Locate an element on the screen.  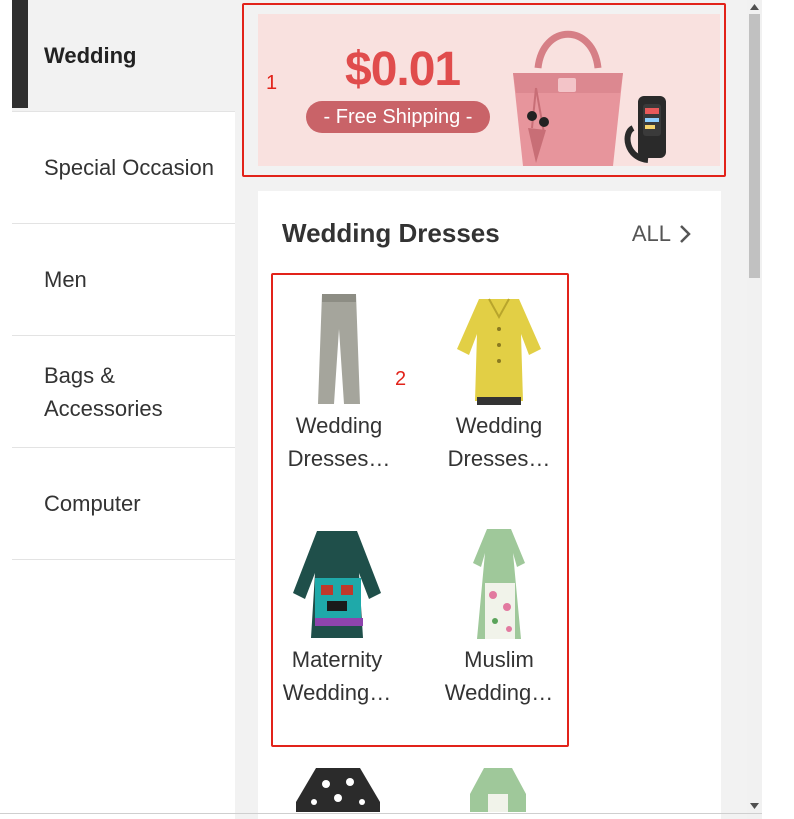
view-all-label: ALL is located at coordinates (651, 233).